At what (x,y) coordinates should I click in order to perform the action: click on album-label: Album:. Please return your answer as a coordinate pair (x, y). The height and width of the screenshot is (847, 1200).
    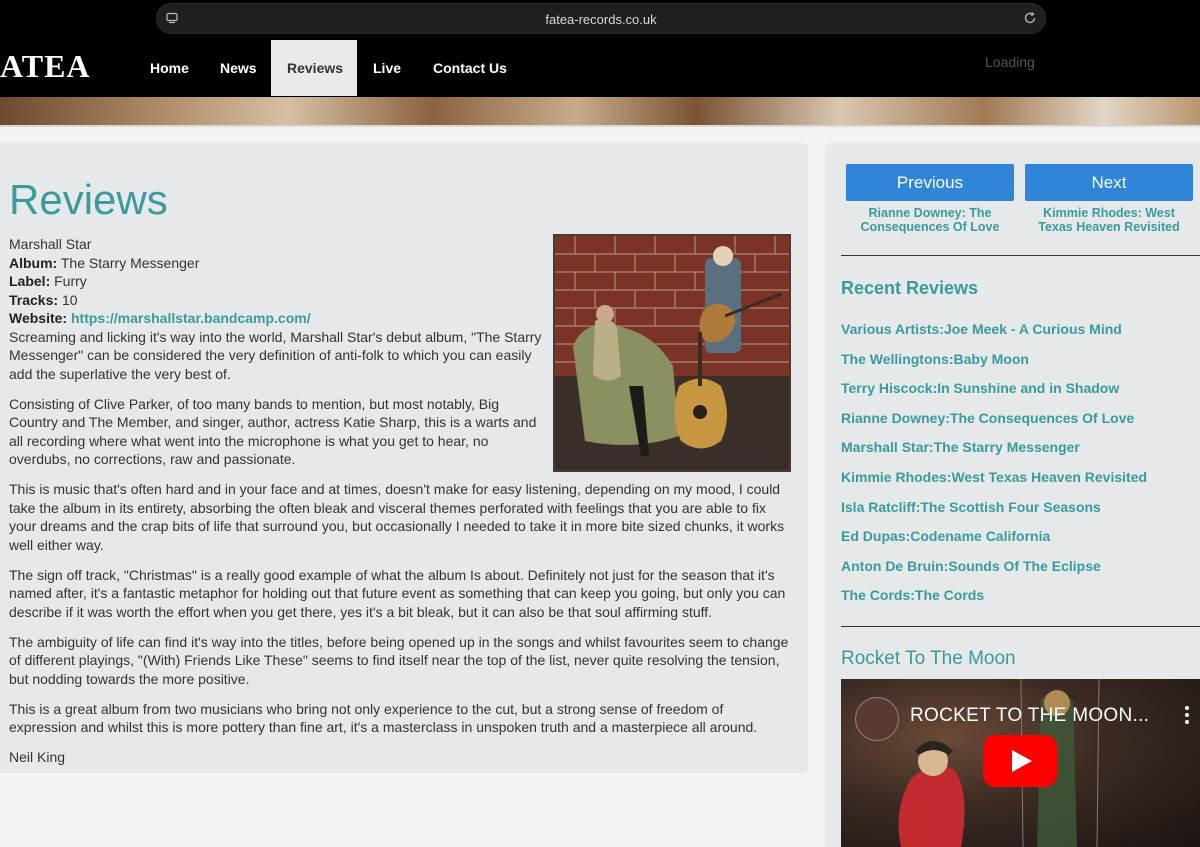
    Looking at the image, I should click on (33, 262).